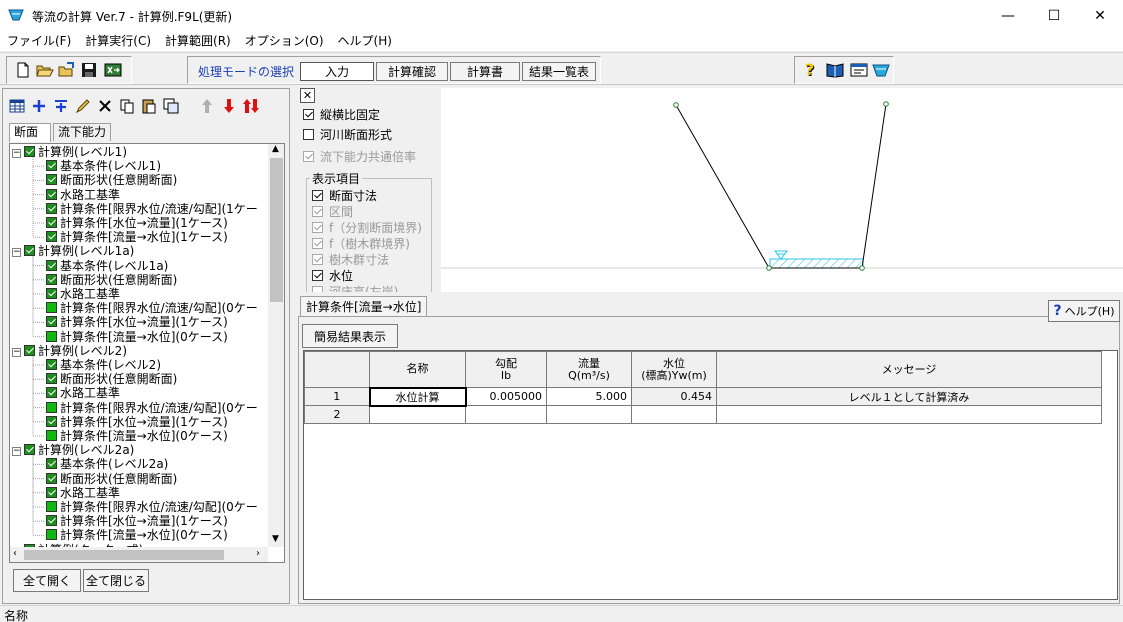 The width and height of the screenshot is (1123, 622). Describe the element at coordinates (485, 71) in the screenshot. I see `mode-report-button: 計算書` at that location.